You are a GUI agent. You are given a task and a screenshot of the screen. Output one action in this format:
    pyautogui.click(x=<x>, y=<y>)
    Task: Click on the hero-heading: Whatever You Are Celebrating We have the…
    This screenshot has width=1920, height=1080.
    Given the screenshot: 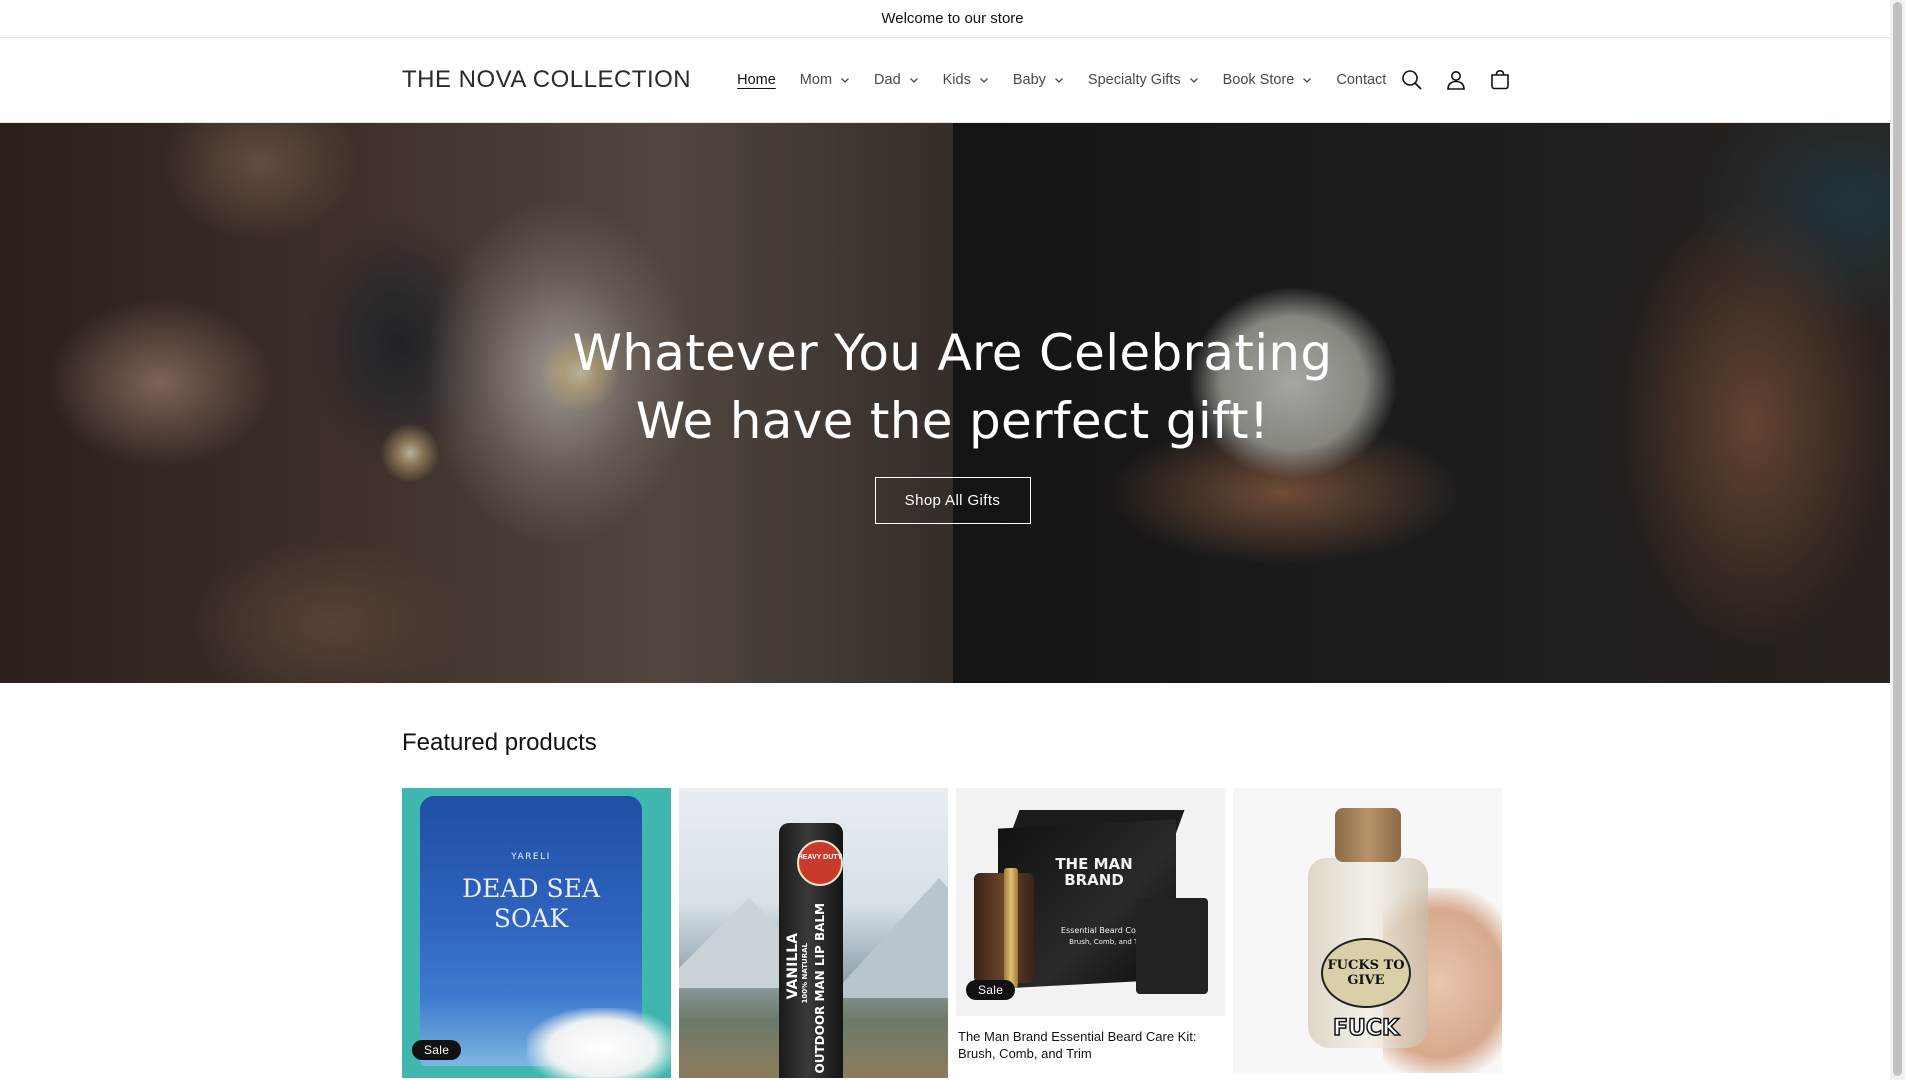 What is the action you would take?
    pyautogui.click(x=953, y=387)
    